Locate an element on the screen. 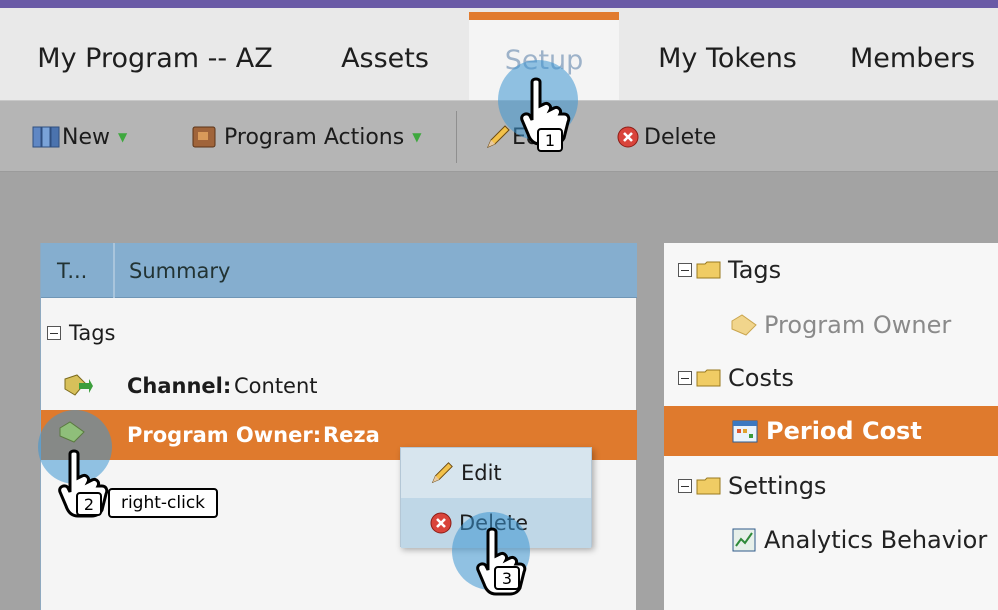 This screenshot has height=610, width=998. new-button: New ▼ is located at coordinates (79, 137).